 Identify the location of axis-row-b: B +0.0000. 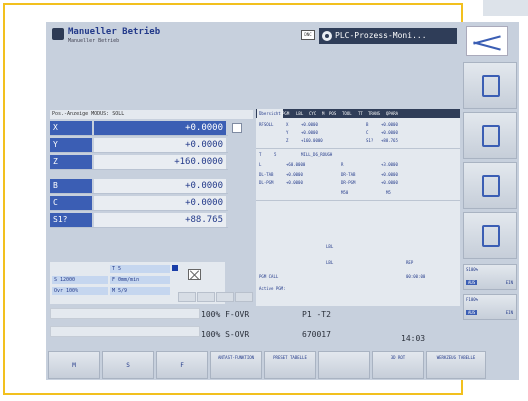
(139, 186).